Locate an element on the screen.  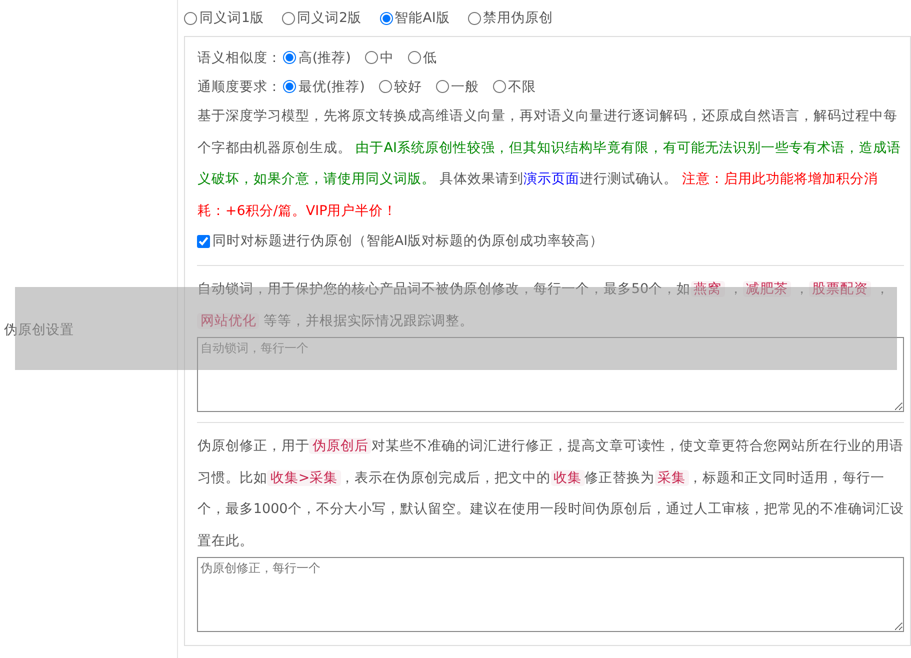
correction-text: 伪原创修正，用于 伪原创后 对某些不准确的词汇进行修正，提高文章可读性，使文章更符合您网站所在行业的用语习惯。比如 收集>采集 ，表示在伪原创完成后，把文中的 收集 修正替换为 采集 ，标题和正文同时适用，每行一个，最多1000个，不分大小写，默认留空。建议在使用一段时间伪原创后，通过人工审核，把常见的不准确词汇设置在此。 is located at coordinates (550, 493).